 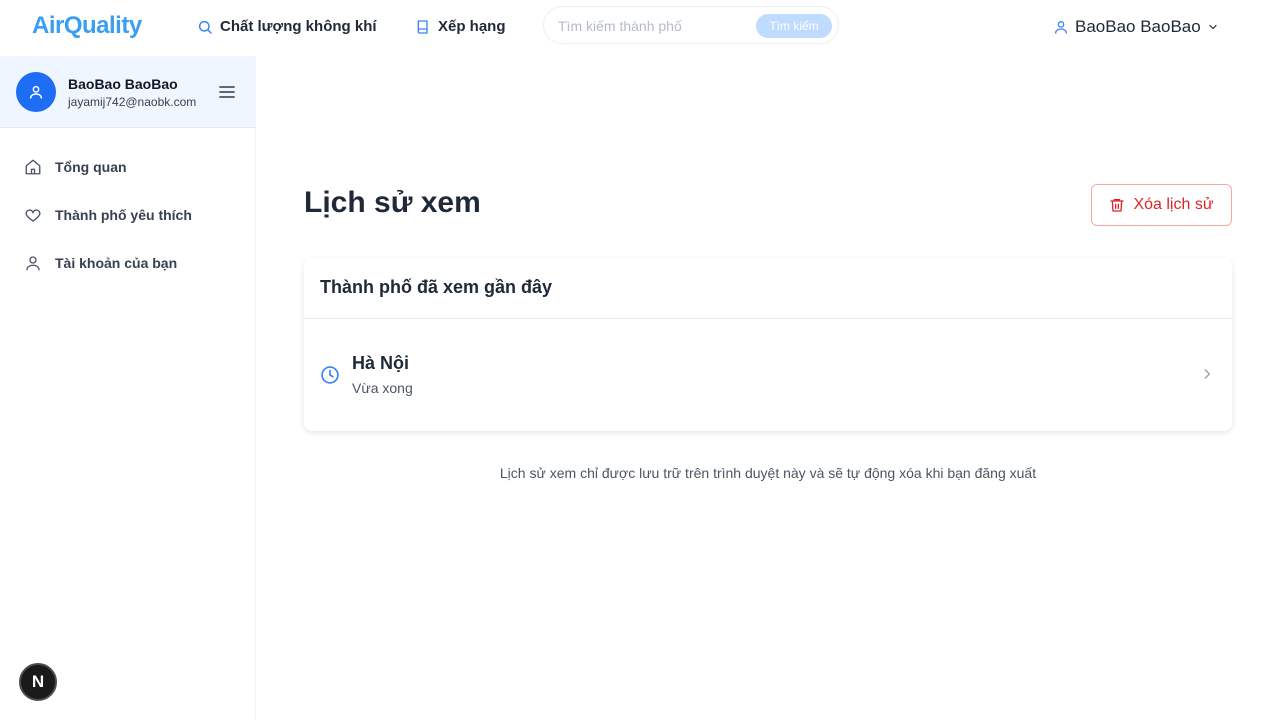 I want to click on sidebar-item-overview: Tổng quan, so click(x=75, y=167).